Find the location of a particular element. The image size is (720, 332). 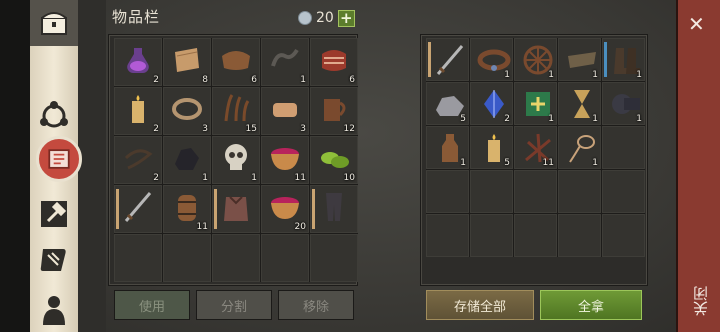

sidebar-tab-character is located at coordinates (54, 310).